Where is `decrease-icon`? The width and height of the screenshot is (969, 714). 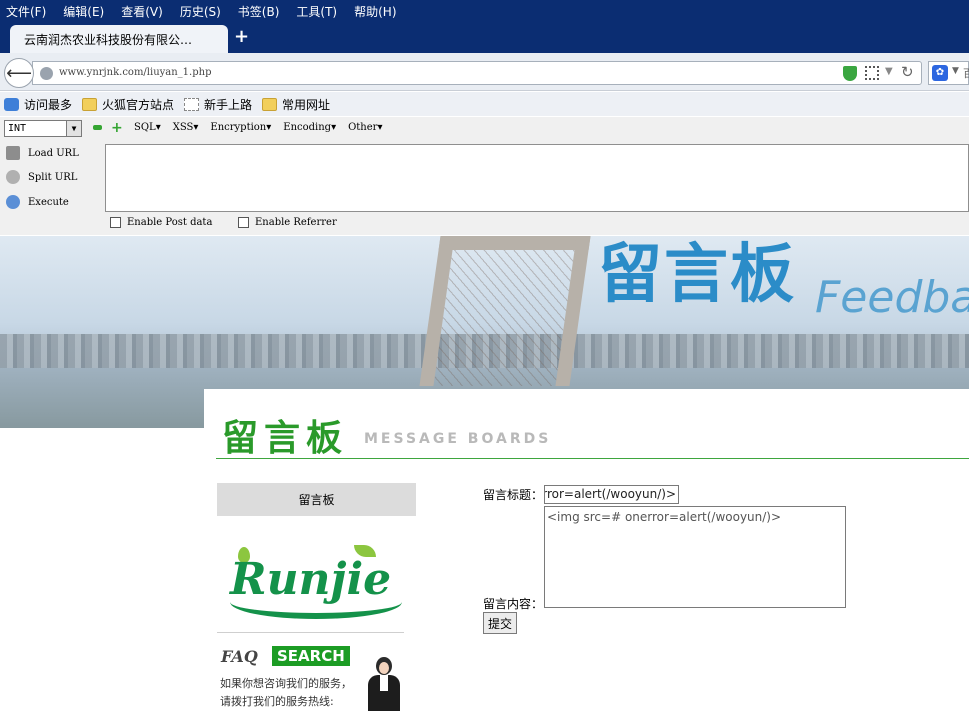
decrease-icon is located at coordinates (97, 127).